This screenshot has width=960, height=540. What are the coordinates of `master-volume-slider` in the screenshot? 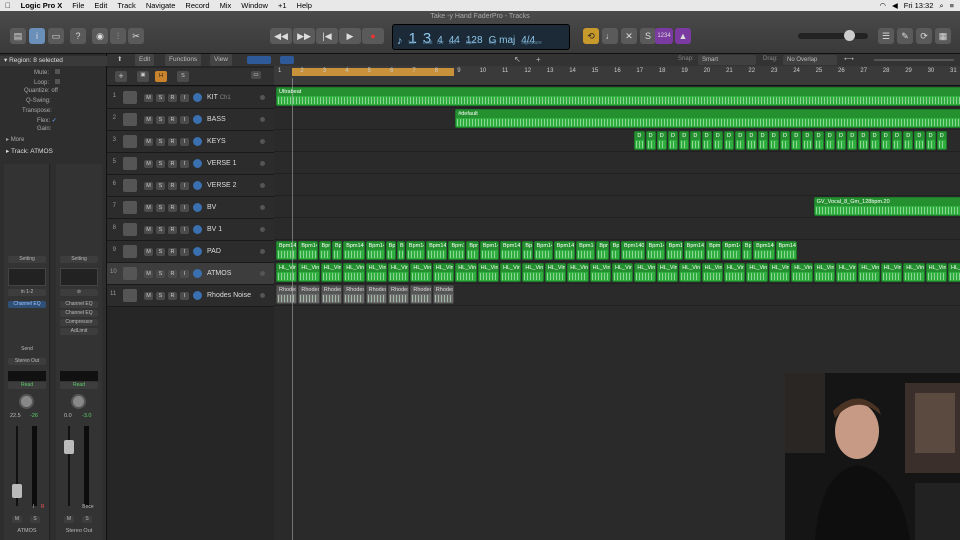 It's located at (833, 35).